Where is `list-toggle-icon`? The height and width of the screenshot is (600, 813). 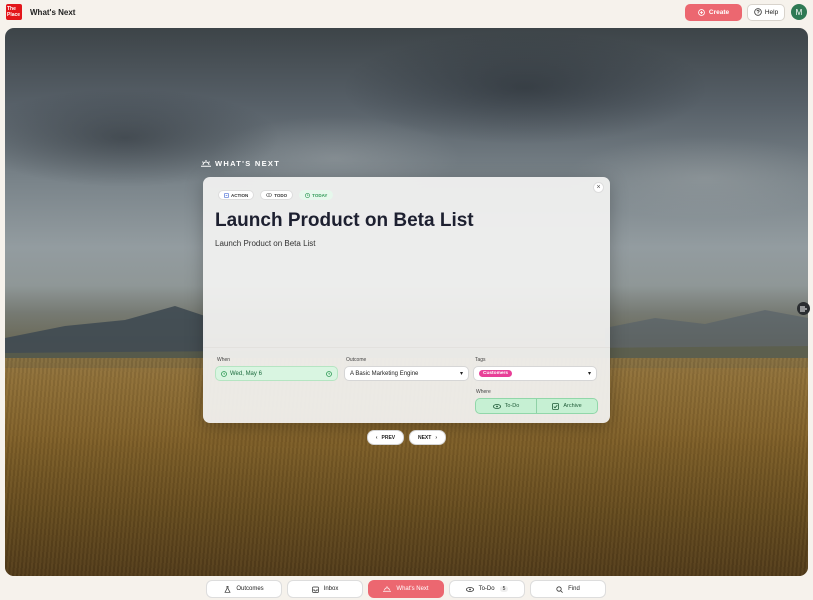
list-toggle-icon is located at coordinates (803, 309).